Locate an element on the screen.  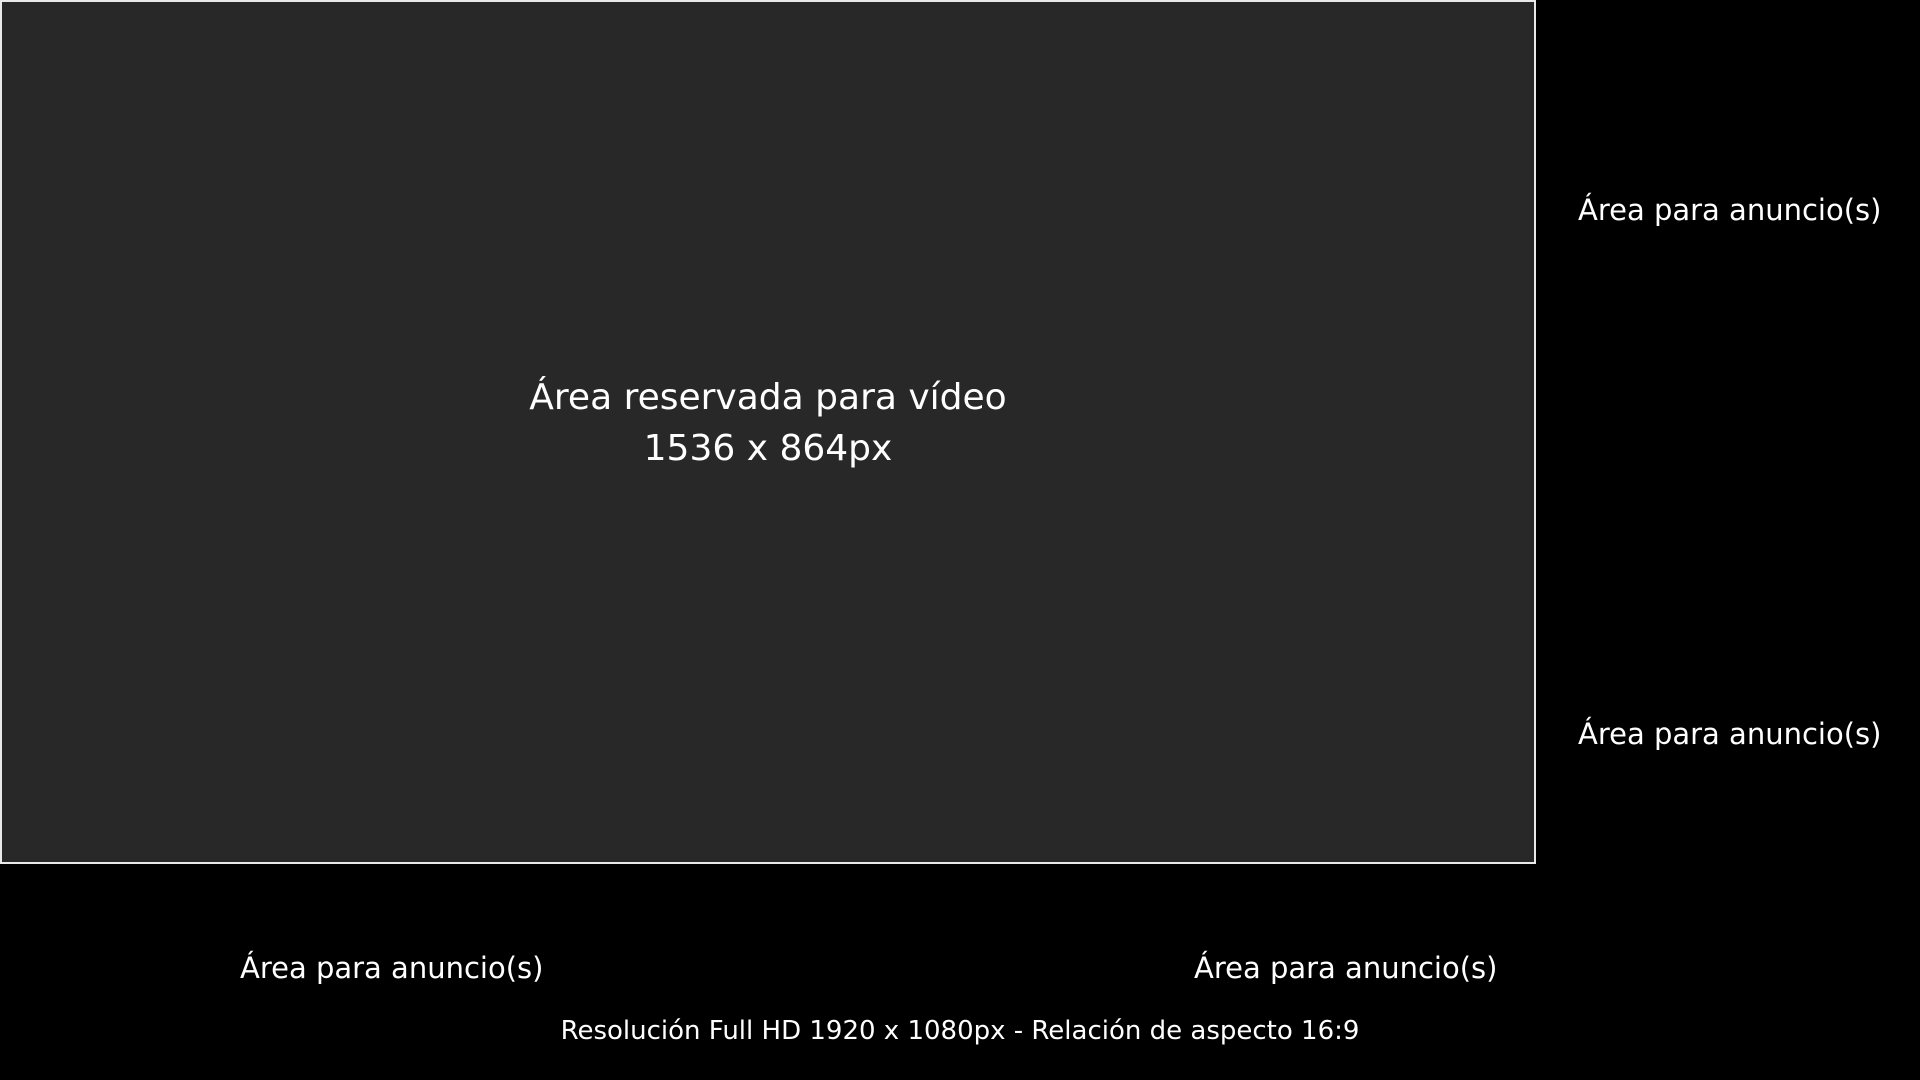
ad-area-right-bottom: Área para anuncio(s) is located at coordinates (1730, 734).